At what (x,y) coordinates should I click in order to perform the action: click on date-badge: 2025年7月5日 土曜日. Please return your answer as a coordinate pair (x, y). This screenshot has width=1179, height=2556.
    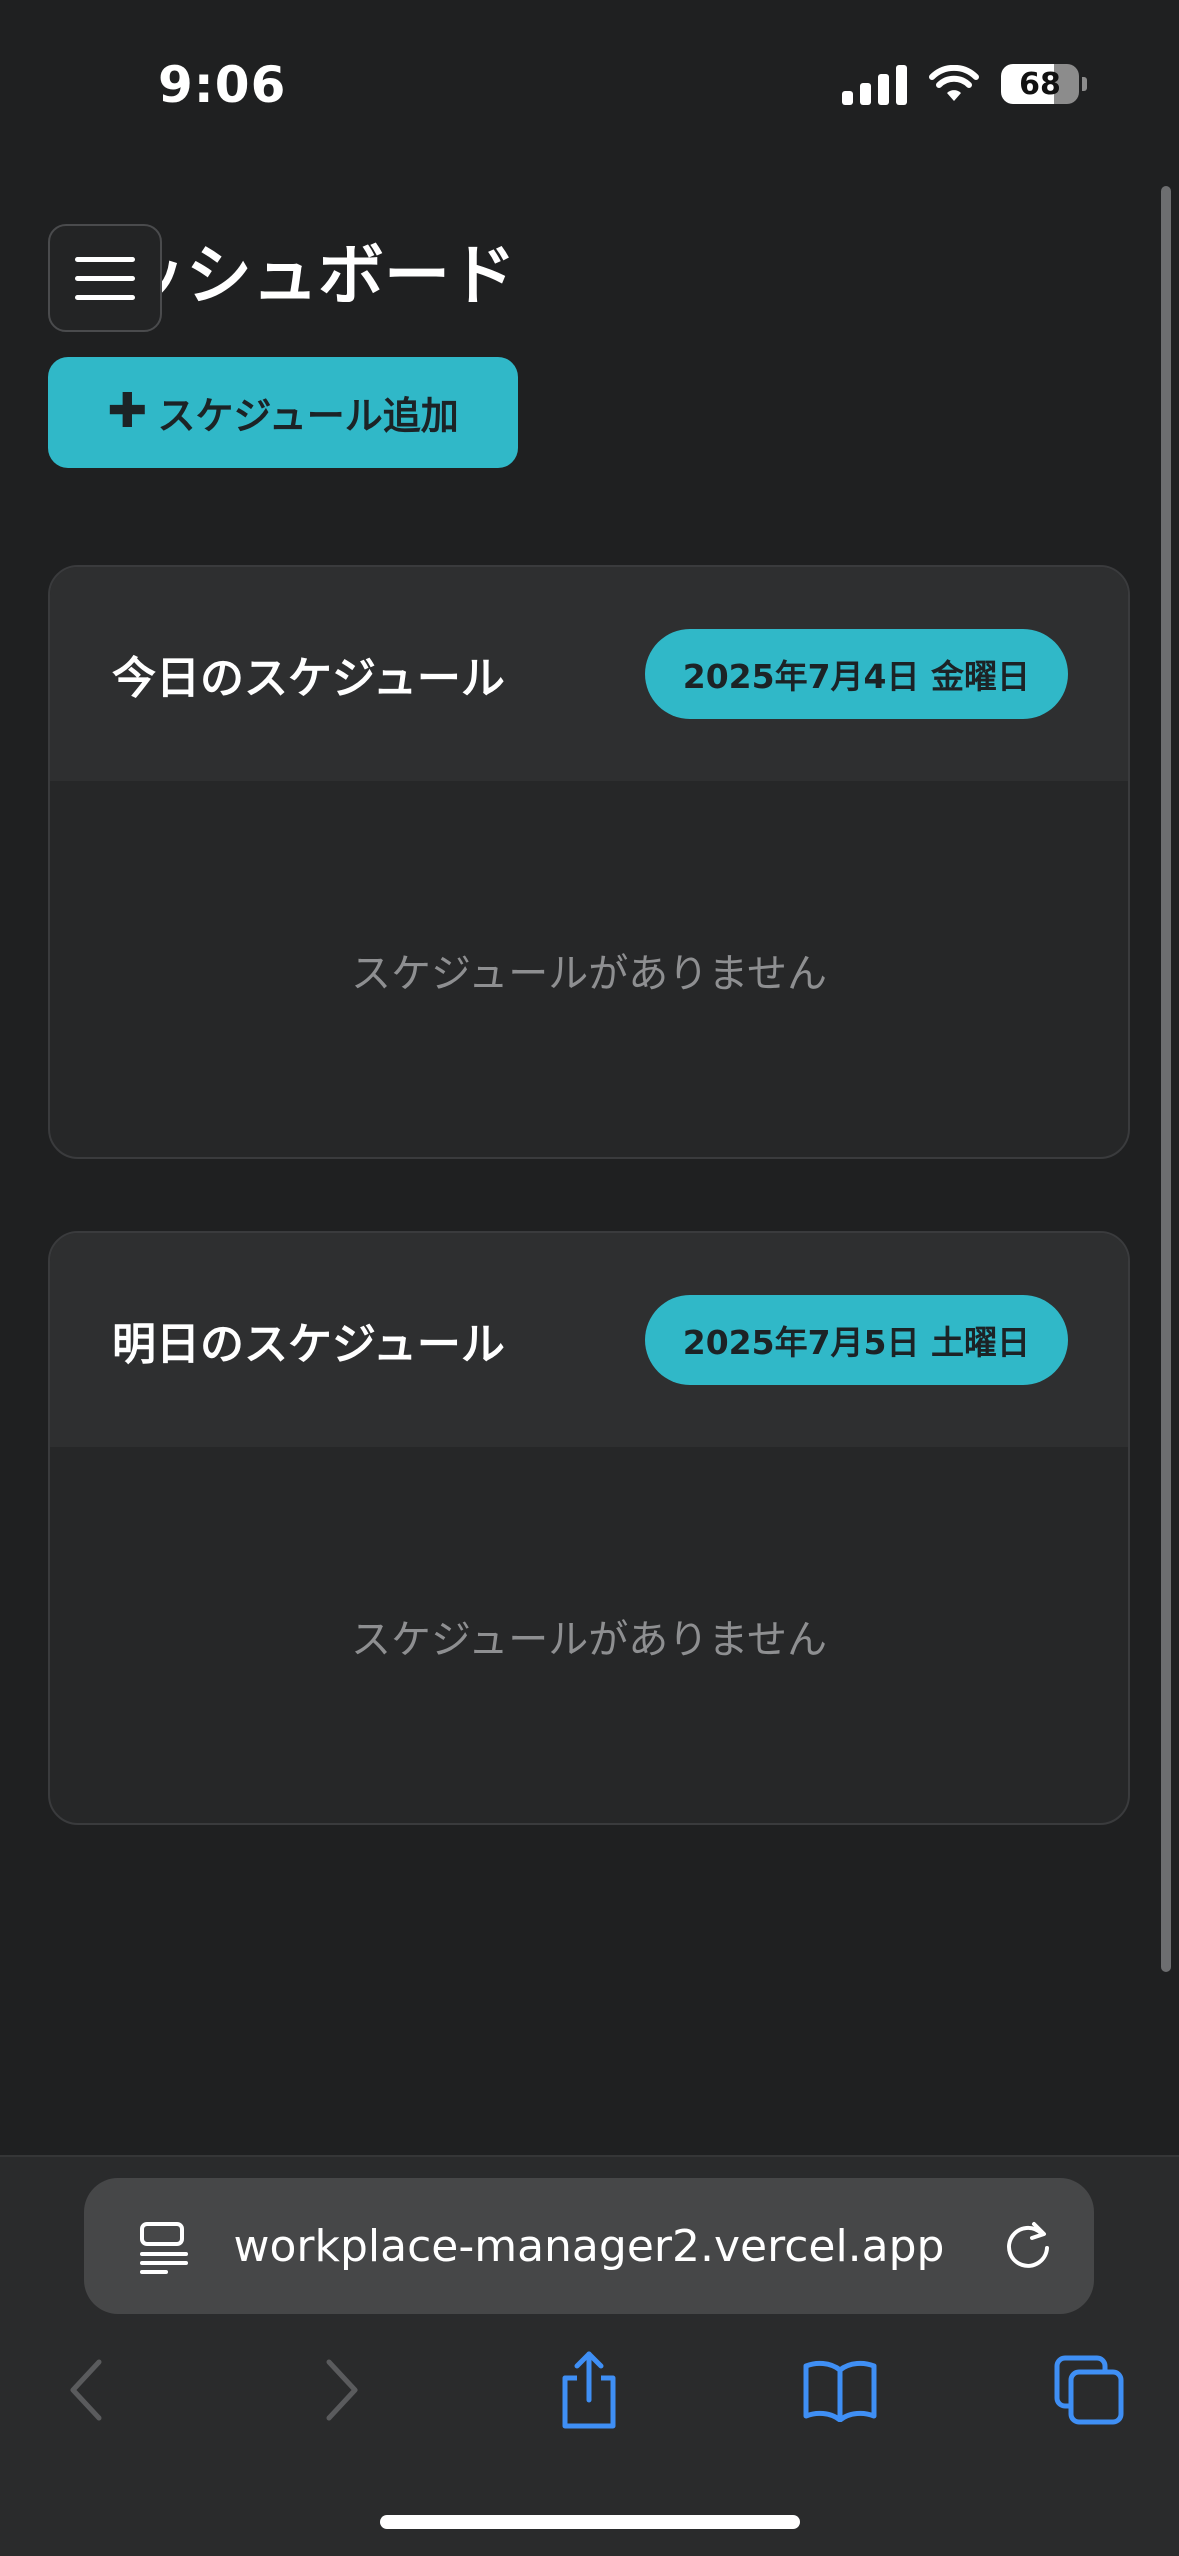
    Looking at the image, I should click on (856, 1340).